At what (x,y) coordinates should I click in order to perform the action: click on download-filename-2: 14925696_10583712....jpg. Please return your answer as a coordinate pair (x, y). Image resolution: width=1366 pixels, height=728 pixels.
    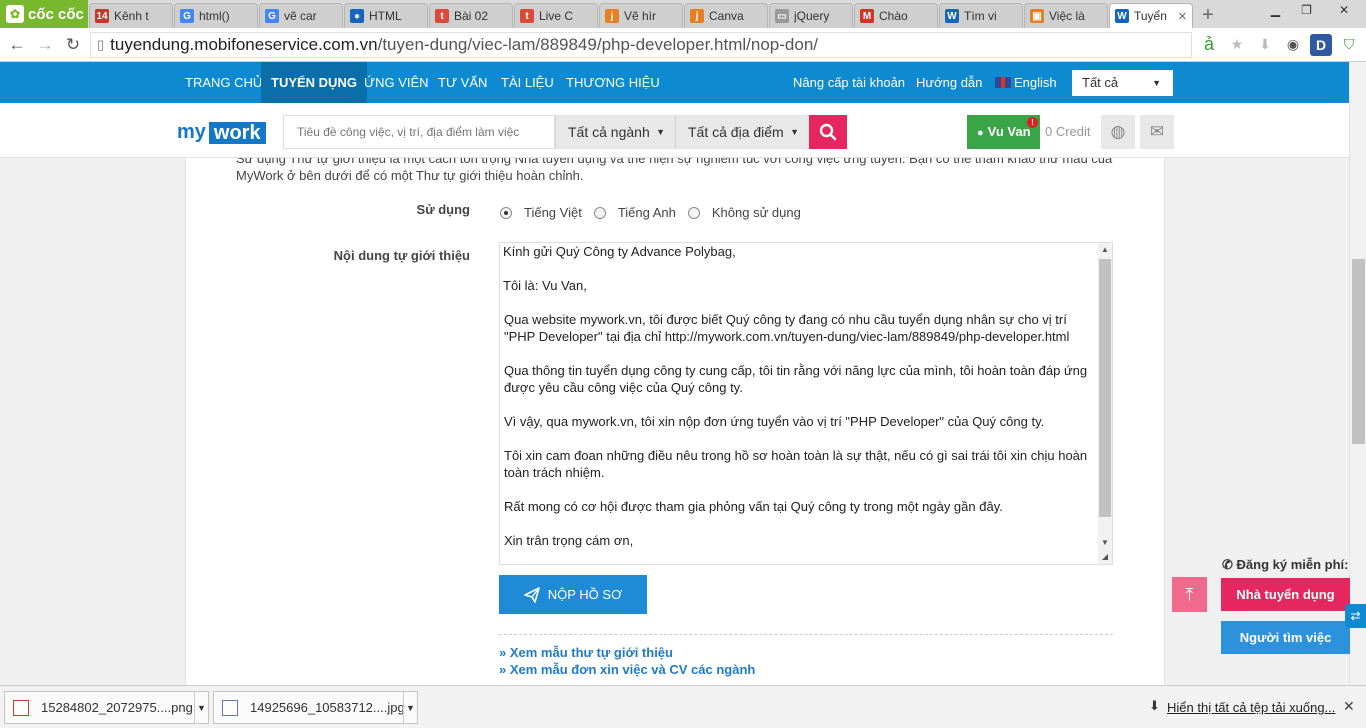
    Looking at the image, I should click on (327, 707).